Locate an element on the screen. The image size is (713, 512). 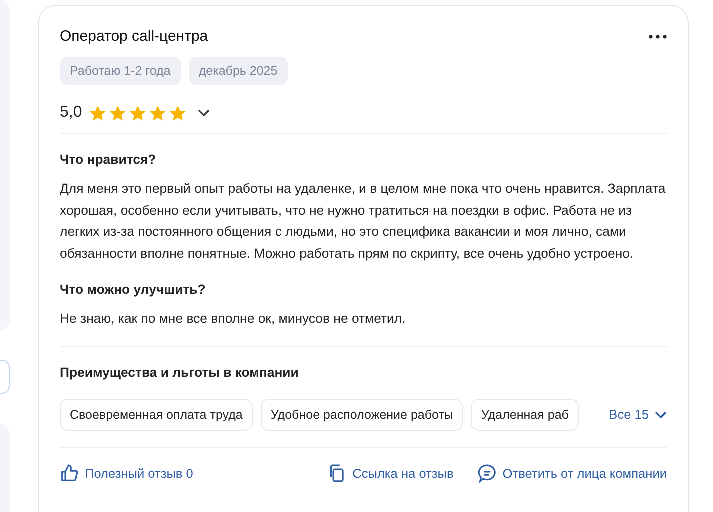
tag: Работаю 1-2 года is located at coordinates (120, 71).